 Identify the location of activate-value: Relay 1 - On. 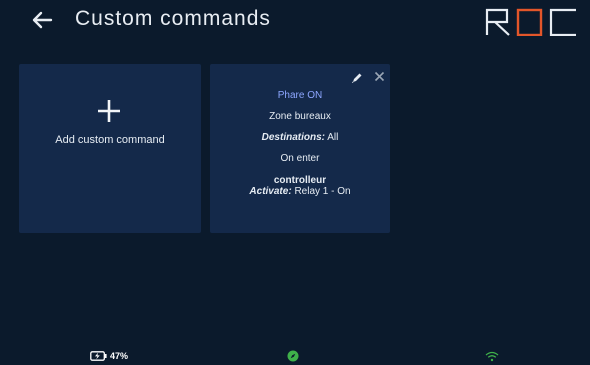
(322, 191).